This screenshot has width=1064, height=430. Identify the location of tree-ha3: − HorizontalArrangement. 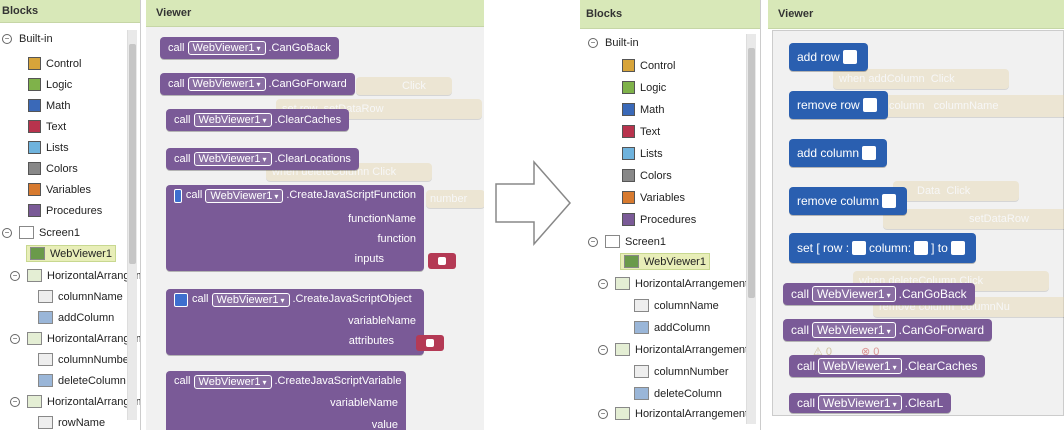
(673, 413).